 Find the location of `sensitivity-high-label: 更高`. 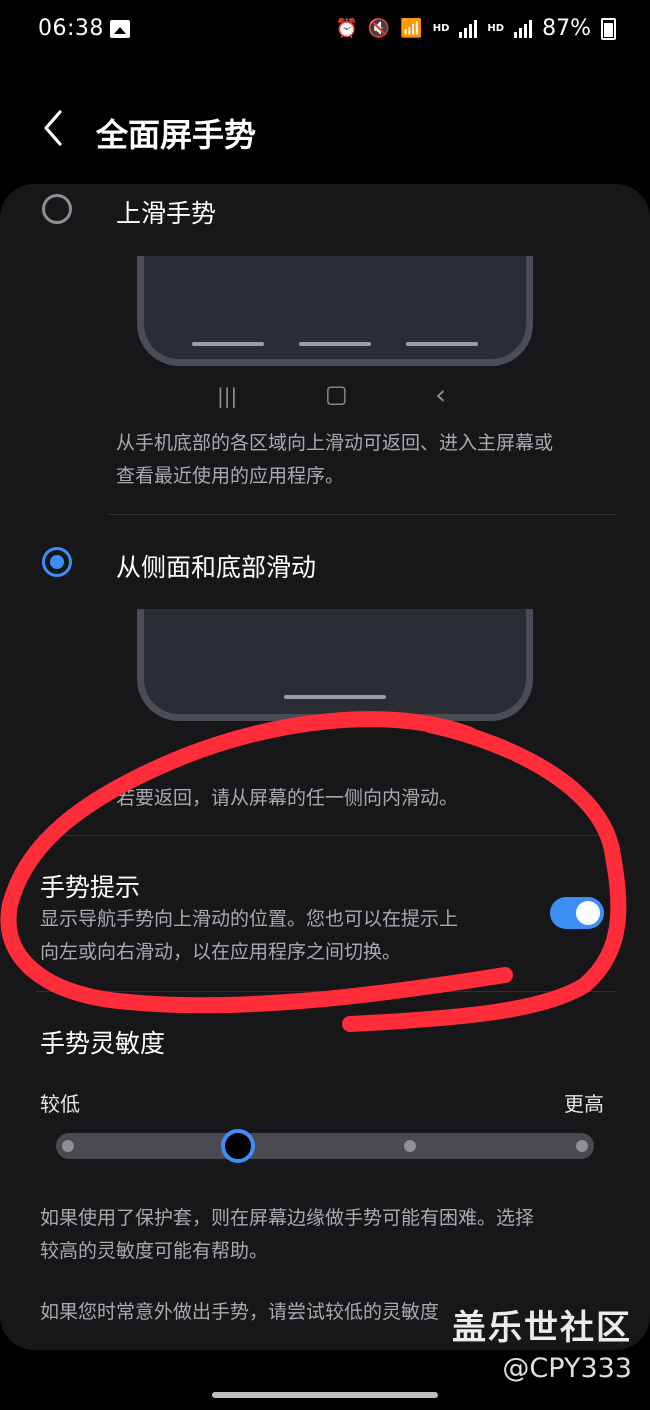

sensitivity-high-label: 更高 is located at coordinates (584, 1104).